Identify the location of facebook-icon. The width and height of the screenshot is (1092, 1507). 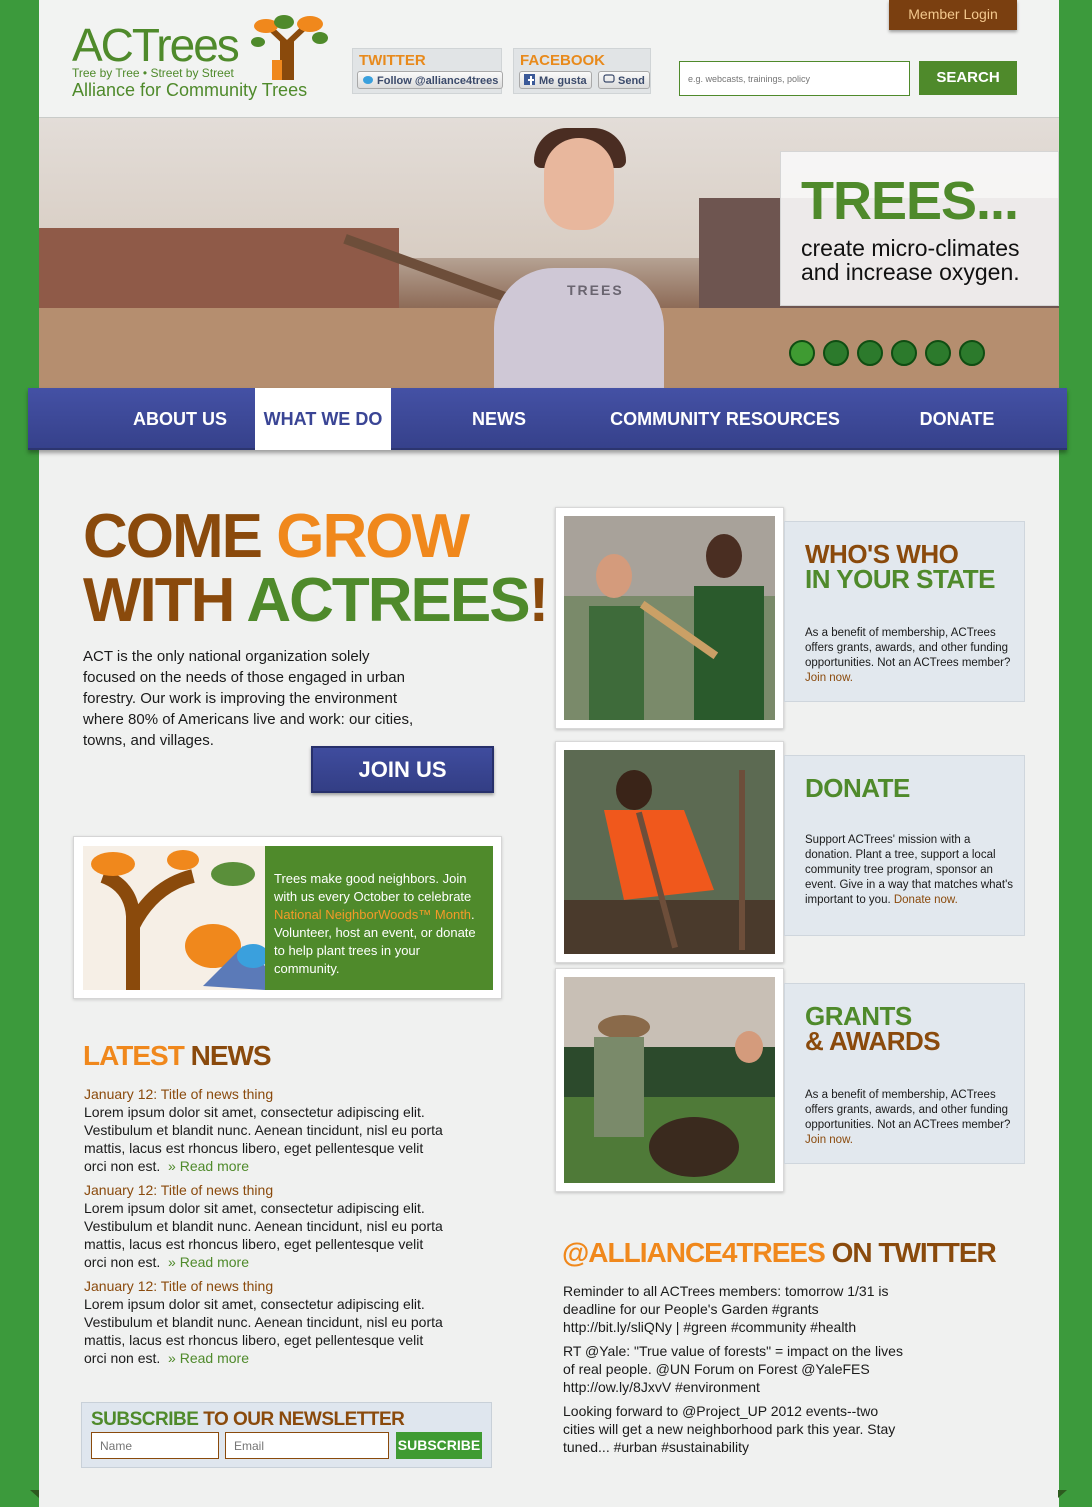
(529, 79).